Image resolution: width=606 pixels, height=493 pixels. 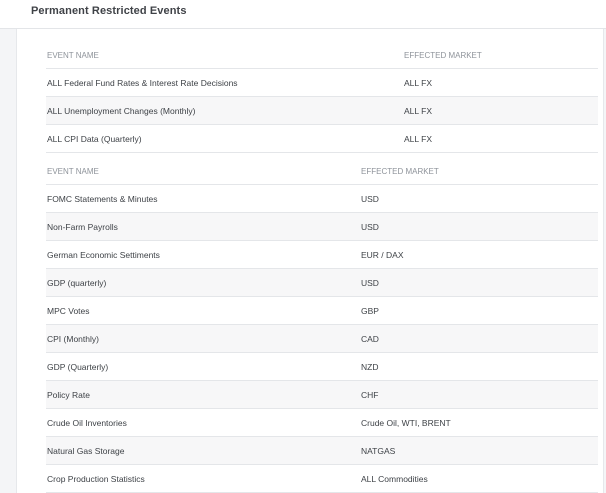 What do you see at coordinates (479, 254) in the screenshot?
I see `effected-market-cell: EUR / DAX` at bounding box center [479, 254].